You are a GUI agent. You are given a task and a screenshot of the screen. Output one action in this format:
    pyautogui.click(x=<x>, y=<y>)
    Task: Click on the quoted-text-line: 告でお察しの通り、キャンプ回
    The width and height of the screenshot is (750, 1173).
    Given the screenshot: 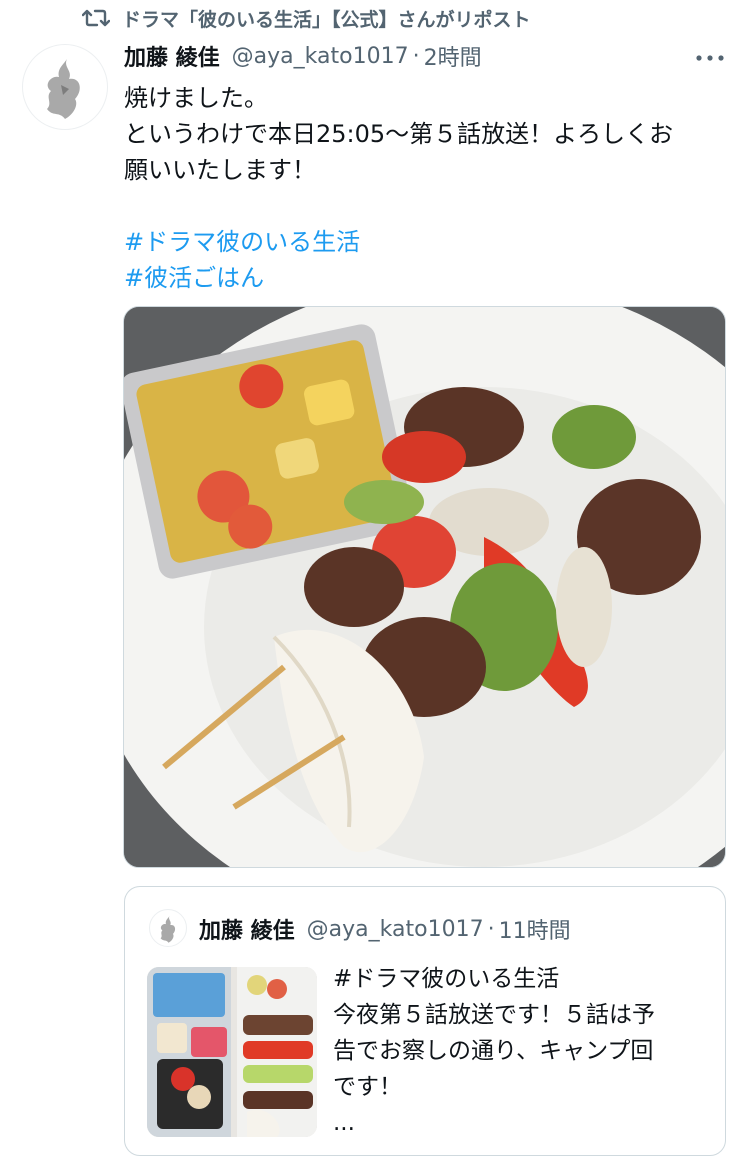 What is the action you would take?
    pyautogui.click(x=493, y=1051)
    